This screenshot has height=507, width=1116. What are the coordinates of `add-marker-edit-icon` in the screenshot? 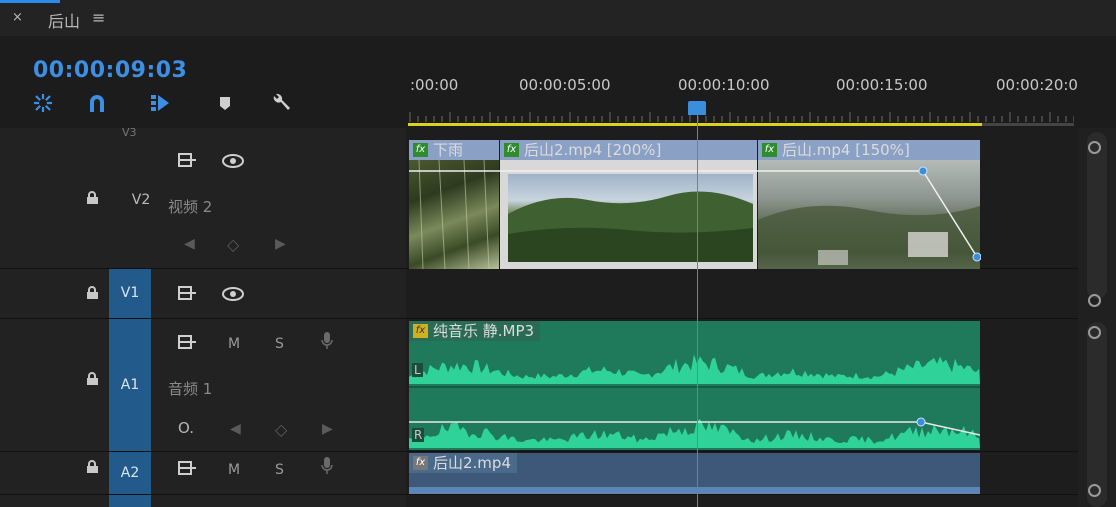 It's located at (160, 103).